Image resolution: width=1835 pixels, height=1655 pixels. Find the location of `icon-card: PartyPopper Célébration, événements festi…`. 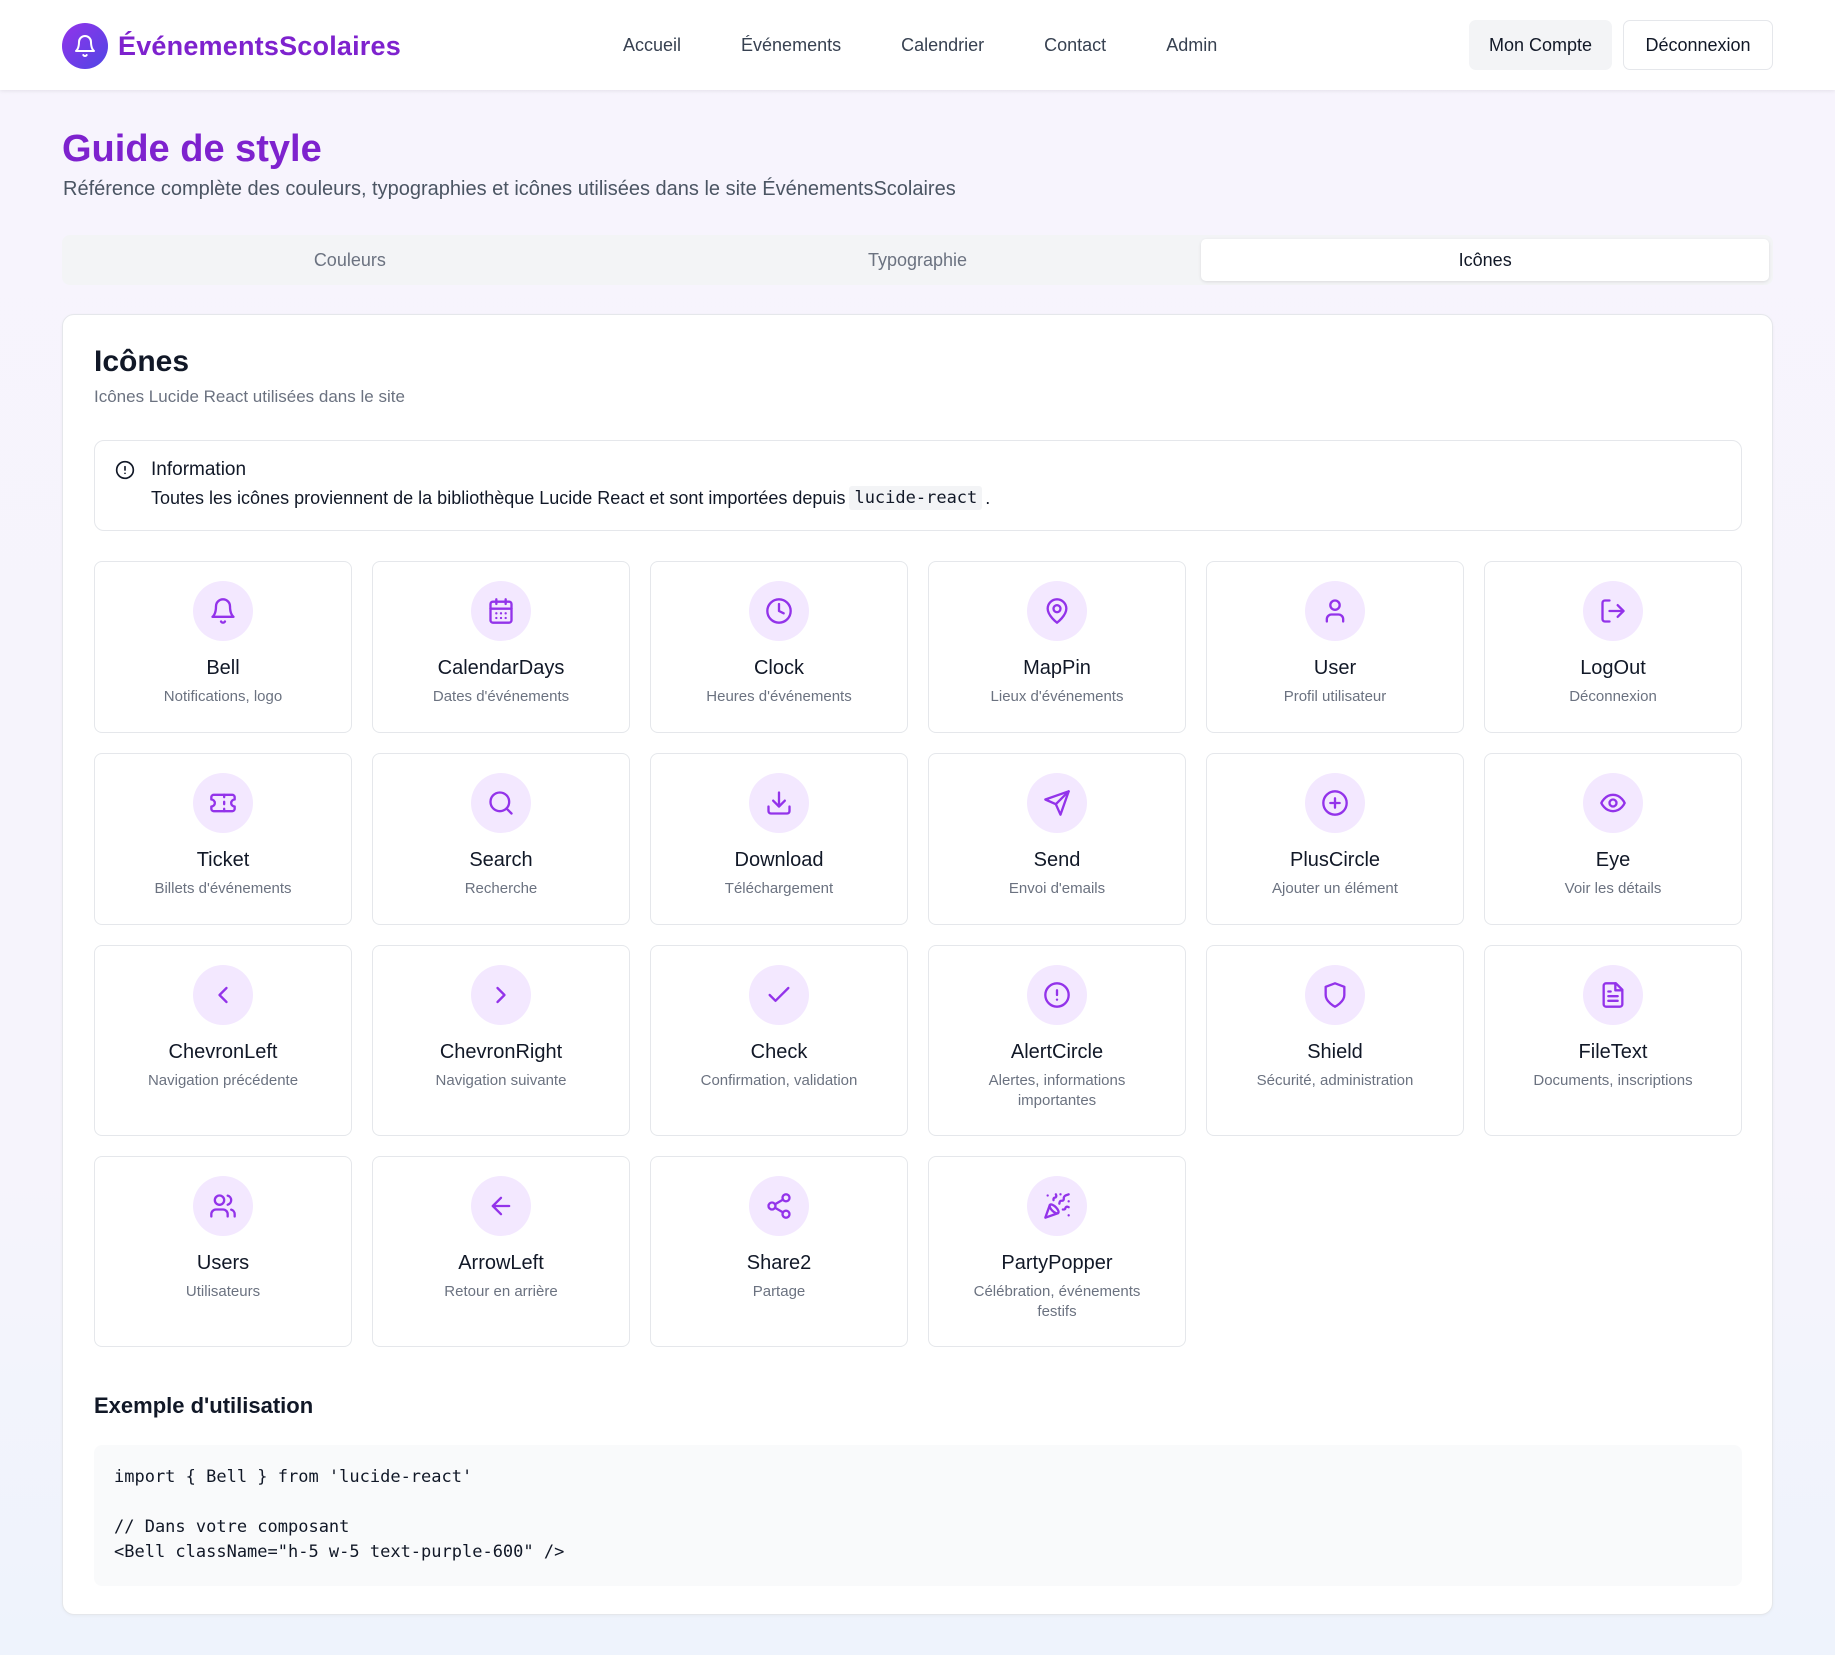

icon-card: PartyPopper Célébration, événements festi… is located at coordinates (1057, 1251).